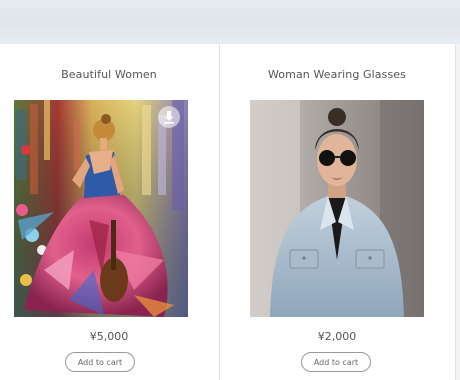  I want to click on product-title: Beautiful Women, so click(109, 74).